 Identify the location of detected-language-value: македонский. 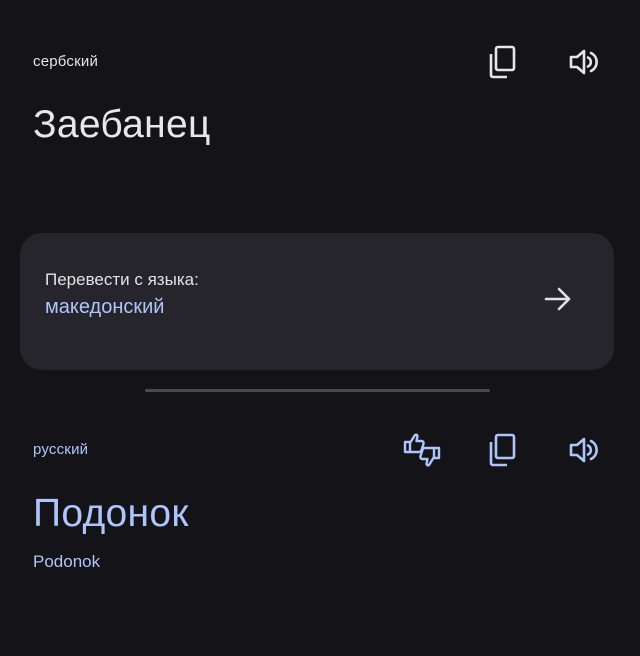
(105, 307).